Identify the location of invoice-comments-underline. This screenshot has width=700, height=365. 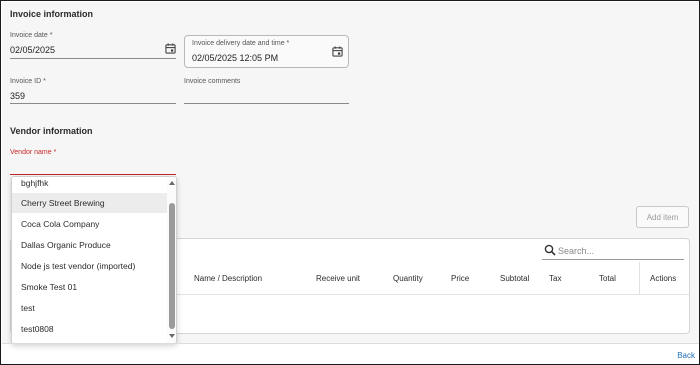
(266, 103).